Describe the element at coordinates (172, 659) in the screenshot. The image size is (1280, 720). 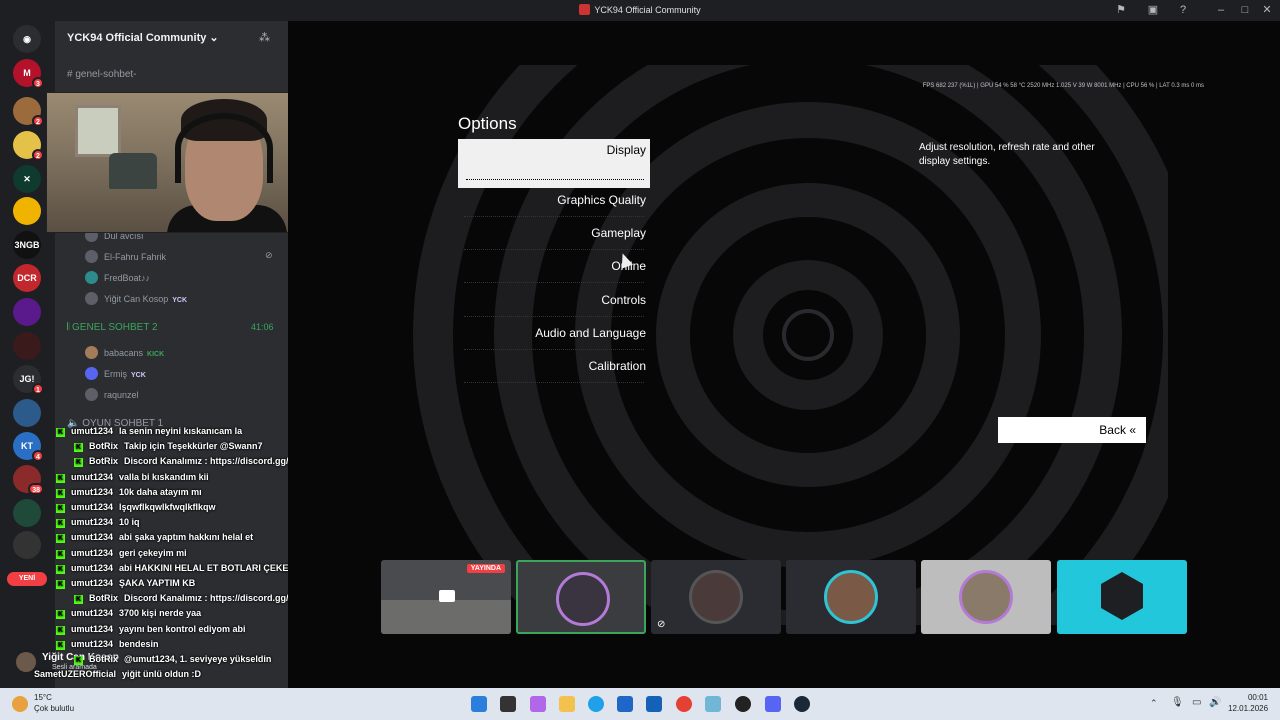
I see `chat-message: K BotRix @umut1234, 1. seviyeye yükseldin` at that location.